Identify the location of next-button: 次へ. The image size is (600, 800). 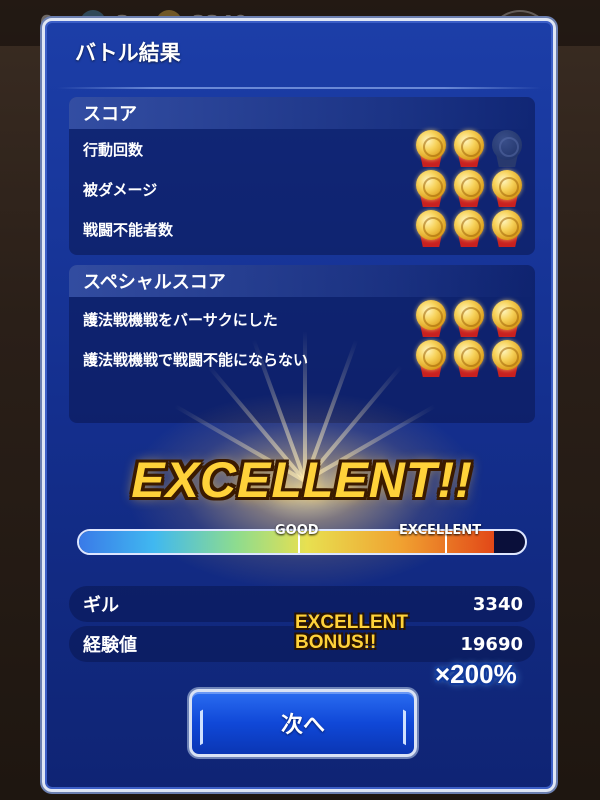
(303, 723).